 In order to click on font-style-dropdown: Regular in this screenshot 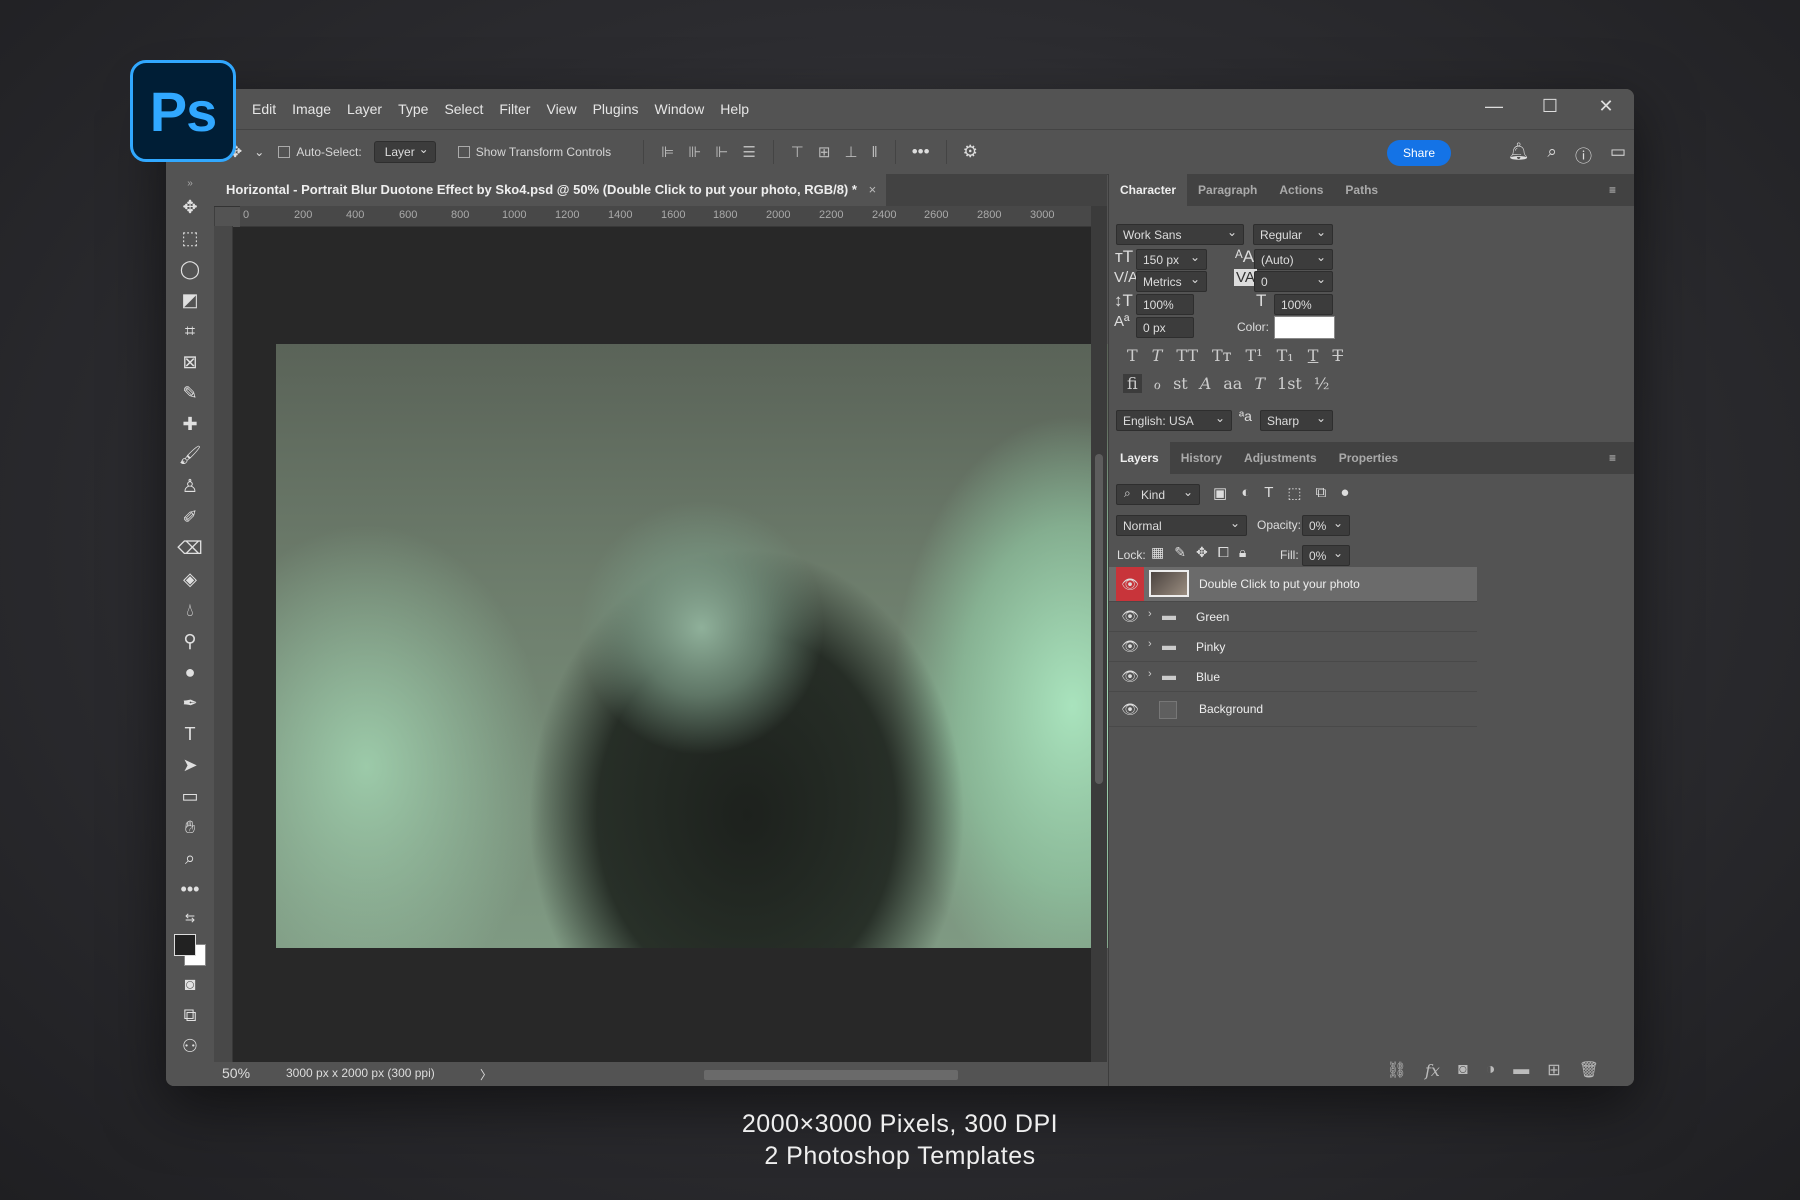, I will do `click(1293, 234)`.